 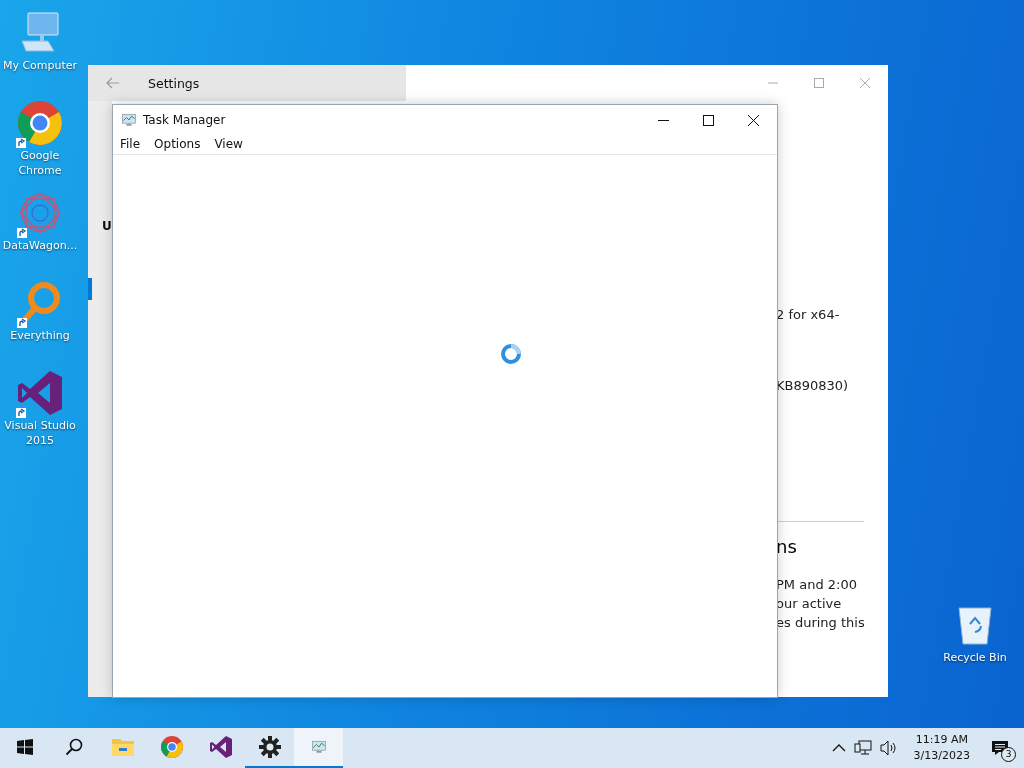 I want to click on action-center-button: 3, so click(x=1000, y=748).